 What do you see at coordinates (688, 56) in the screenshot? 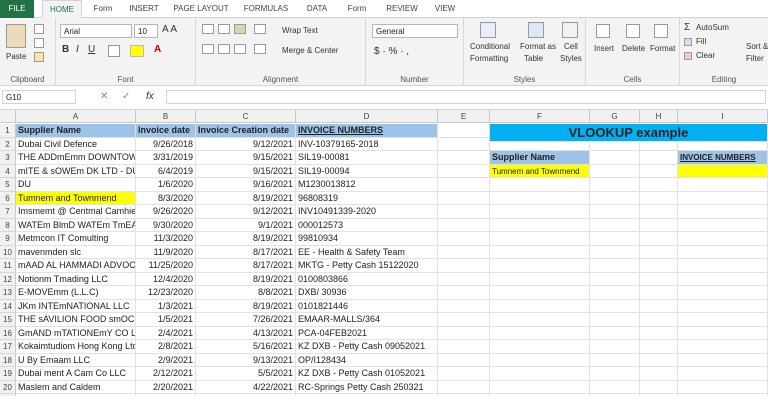
I see `clear-icon` at bounding box center [688, 56].